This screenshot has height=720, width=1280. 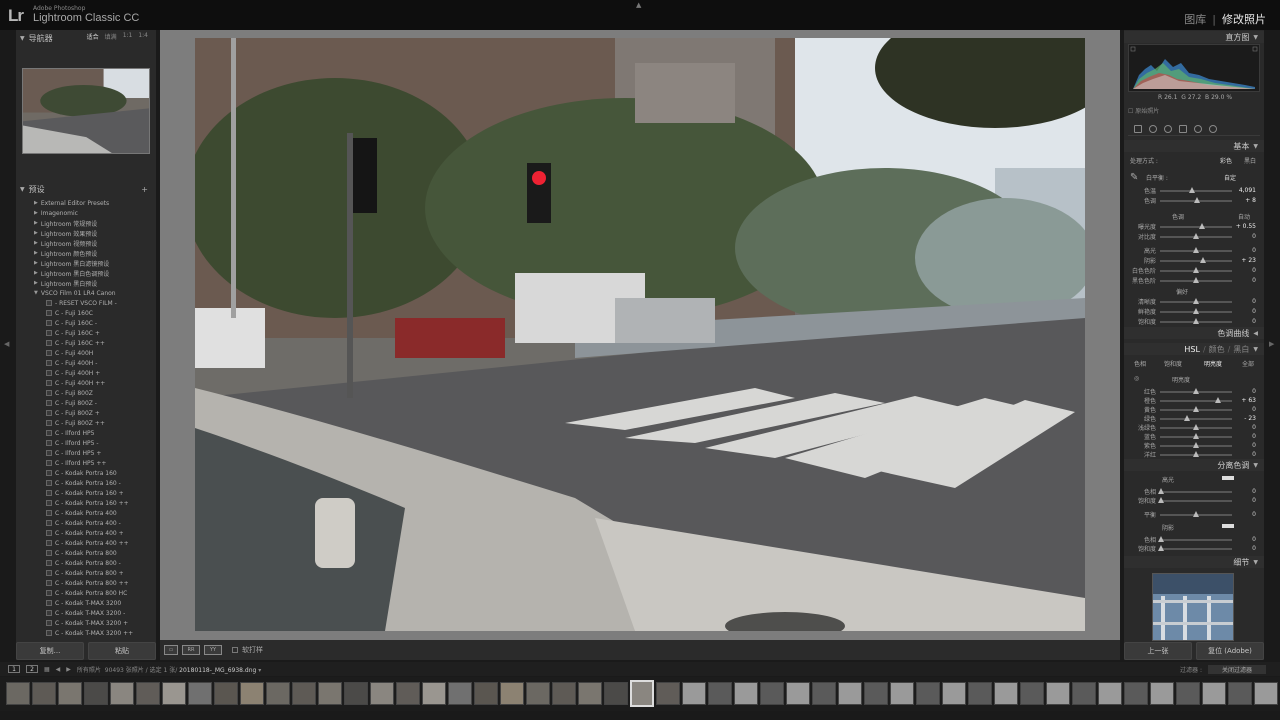 What do you see at coordinates (1140, 363) in the screenshot?
I see `hsl-subtab-hue: 色相` at bounding box center [1140, 363].